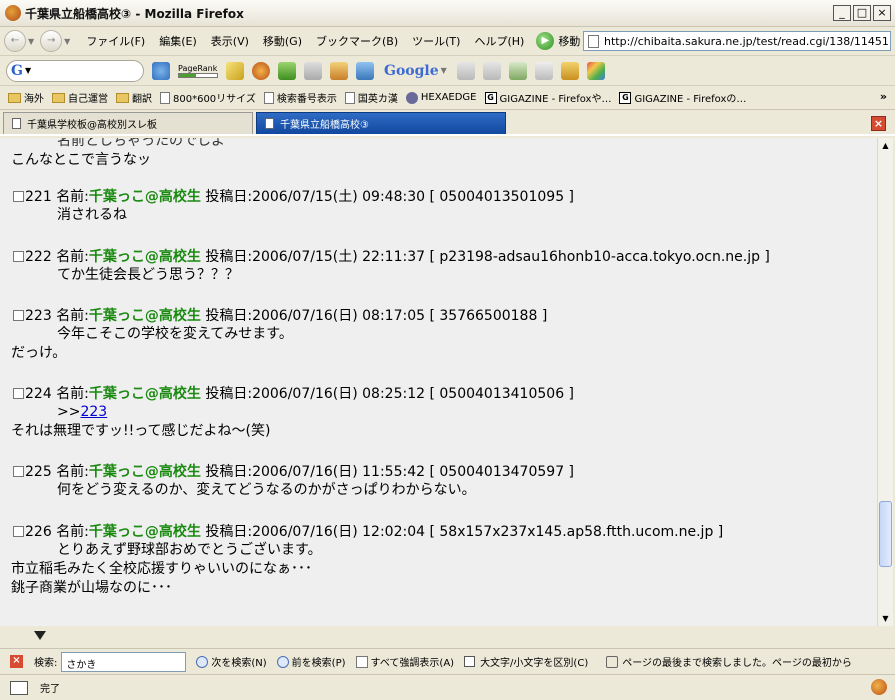  I want to click on menu-view: 表示(V), so click(230, 41).